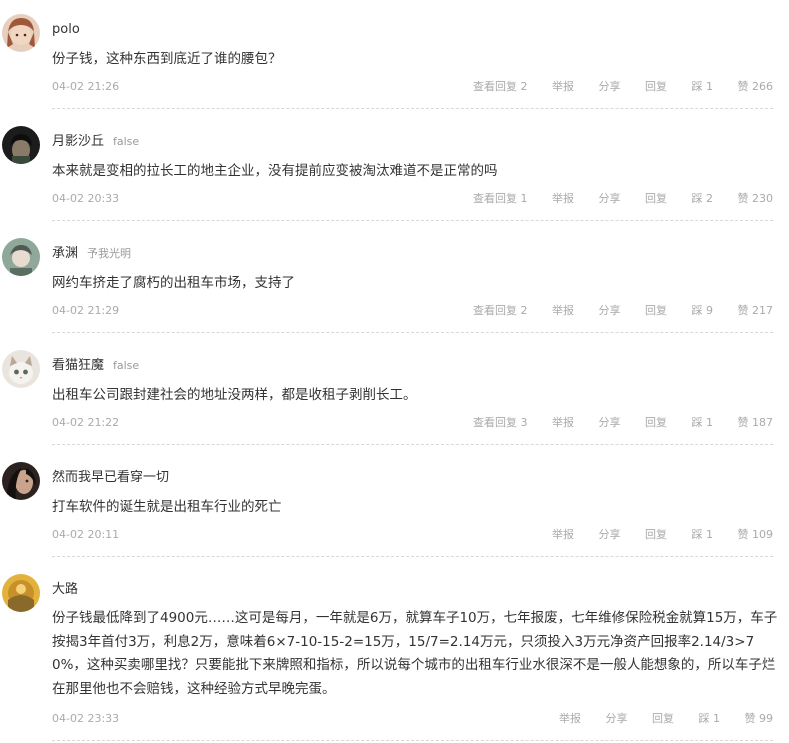 This screenshot has width=789, height=743. I want to click on view-replies-link: 查看回复 3, so click(500, 422).